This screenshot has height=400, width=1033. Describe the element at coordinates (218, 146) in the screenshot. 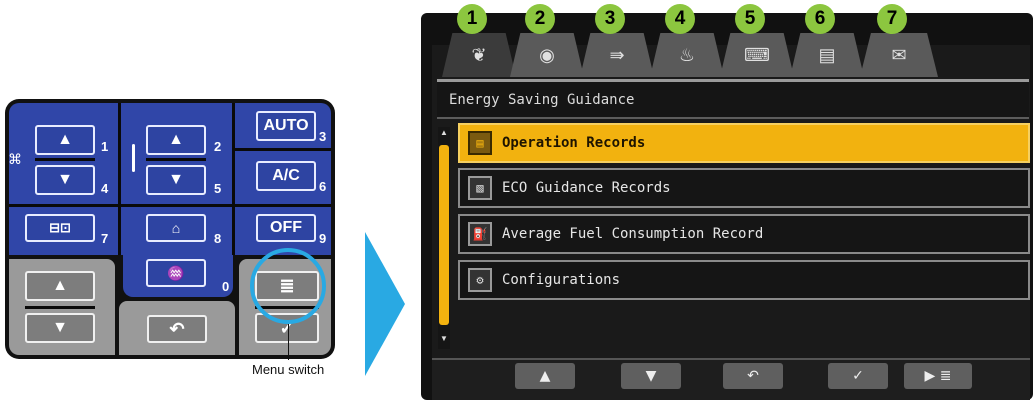

I see `key-number: 2` at that location.